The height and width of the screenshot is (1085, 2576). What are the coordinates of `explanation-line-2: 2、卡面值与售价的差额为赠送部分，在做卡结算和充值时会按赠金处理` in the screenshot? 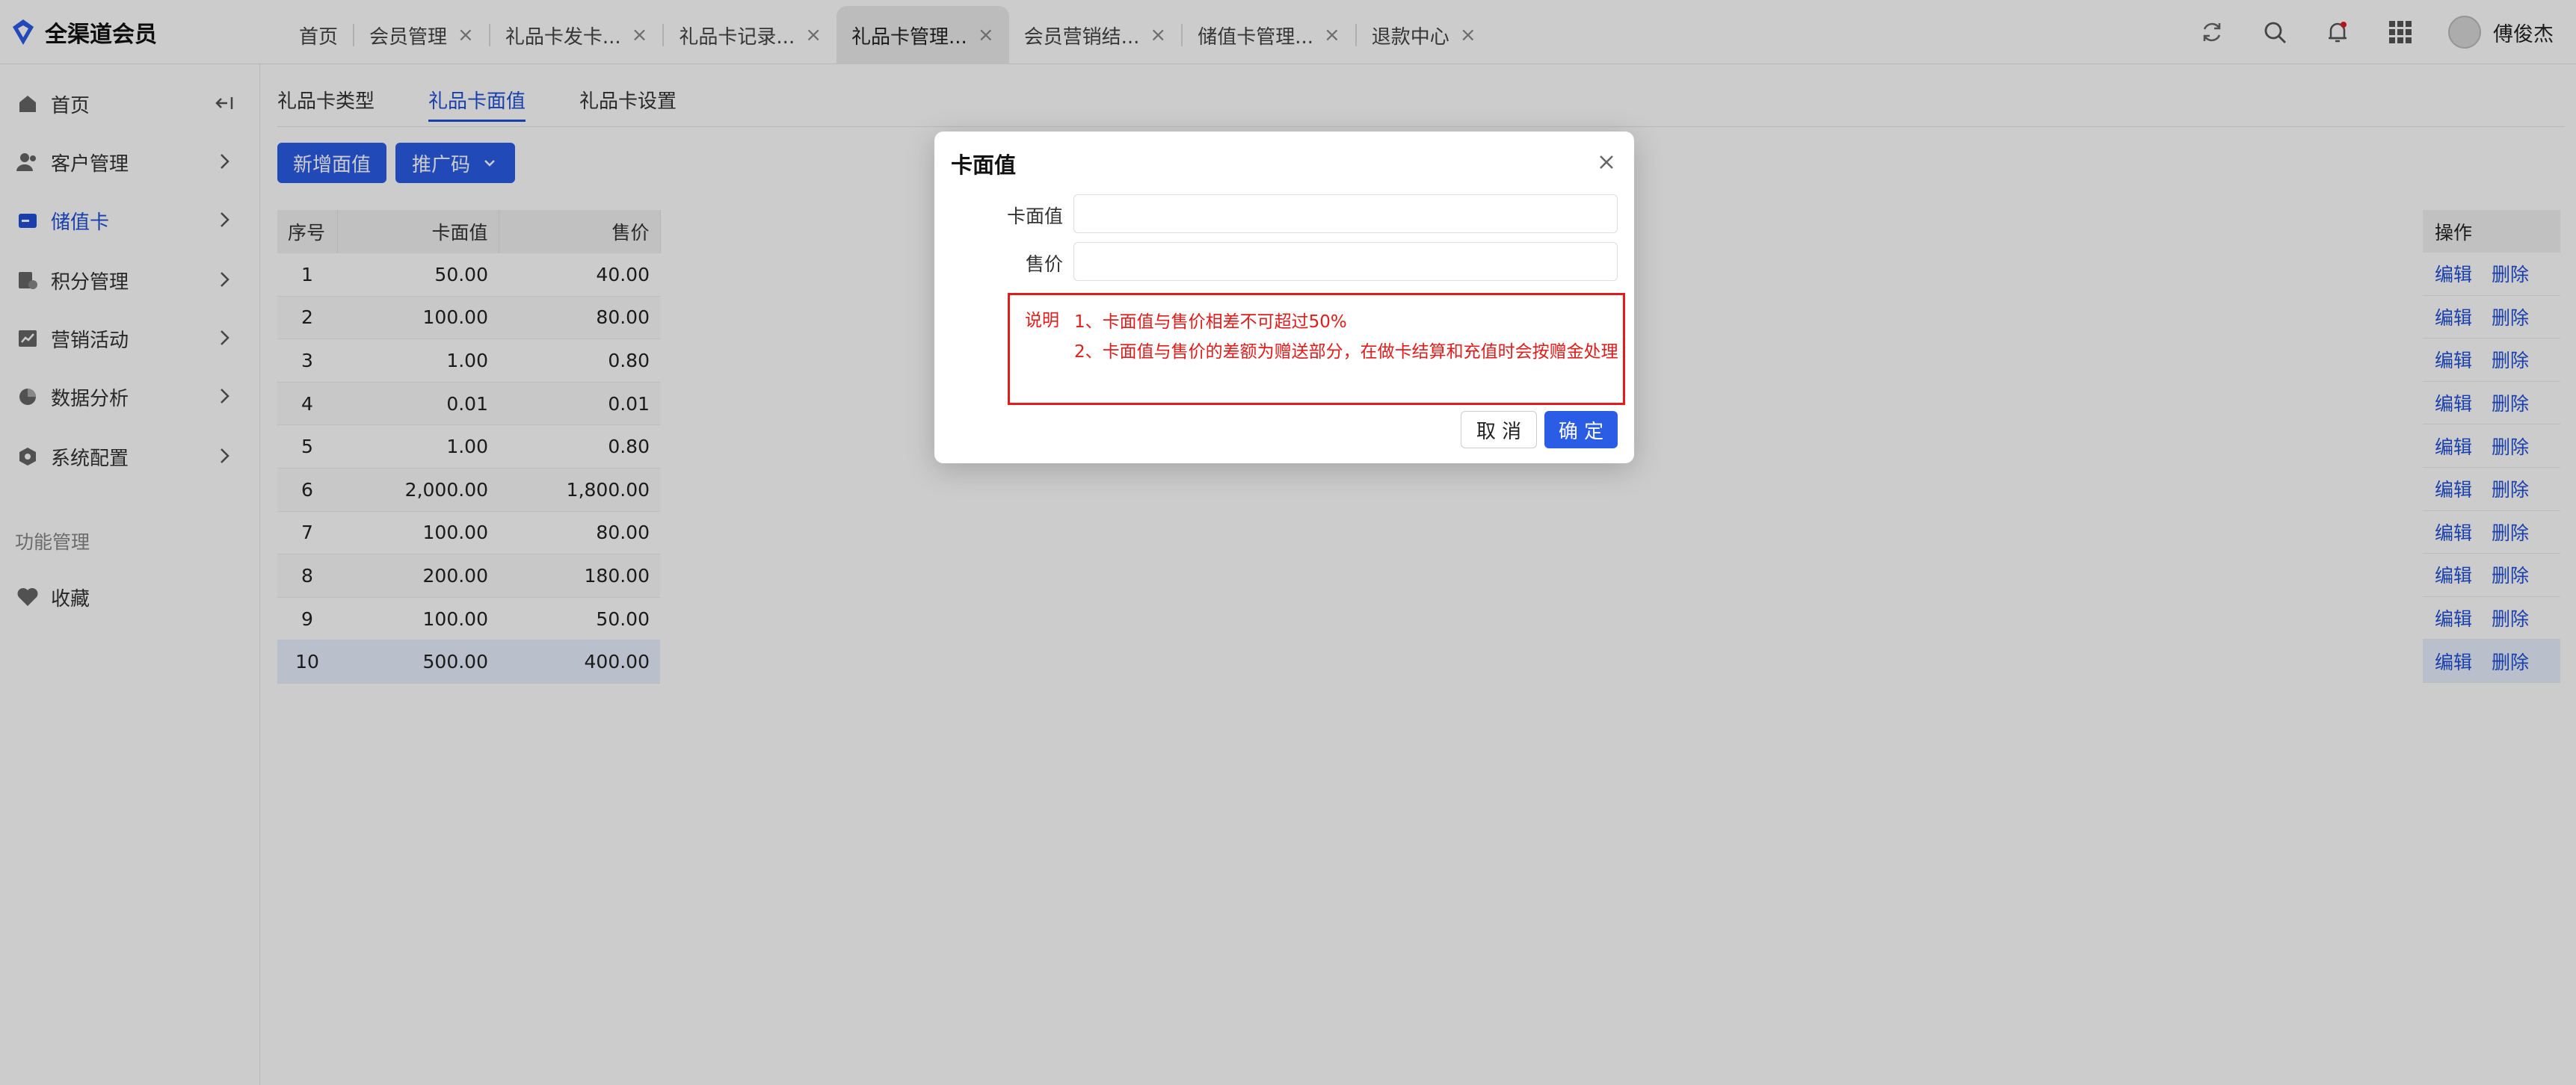 It's located at (1346, 352).